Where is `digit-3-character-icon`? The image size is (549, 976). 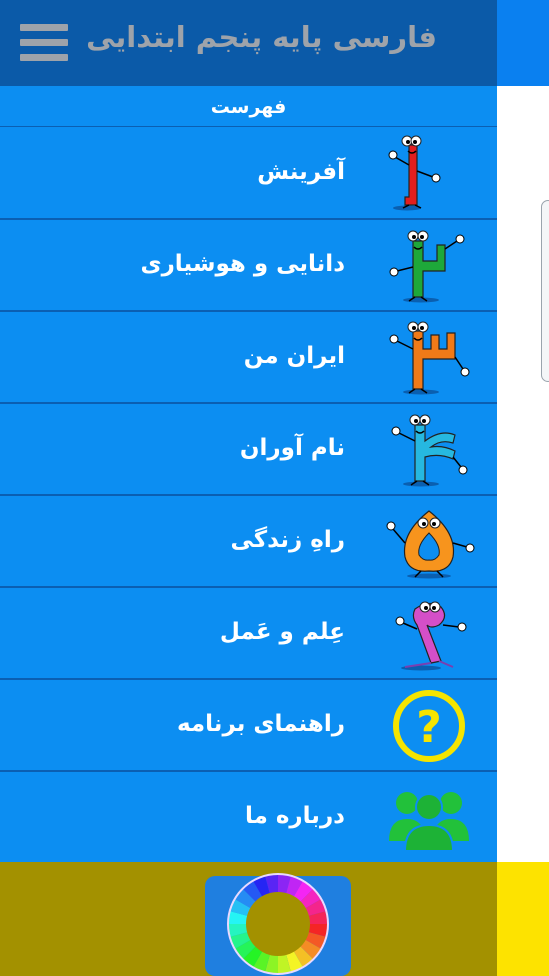 digit-3-character-icon is located at coordinates (429, 358).